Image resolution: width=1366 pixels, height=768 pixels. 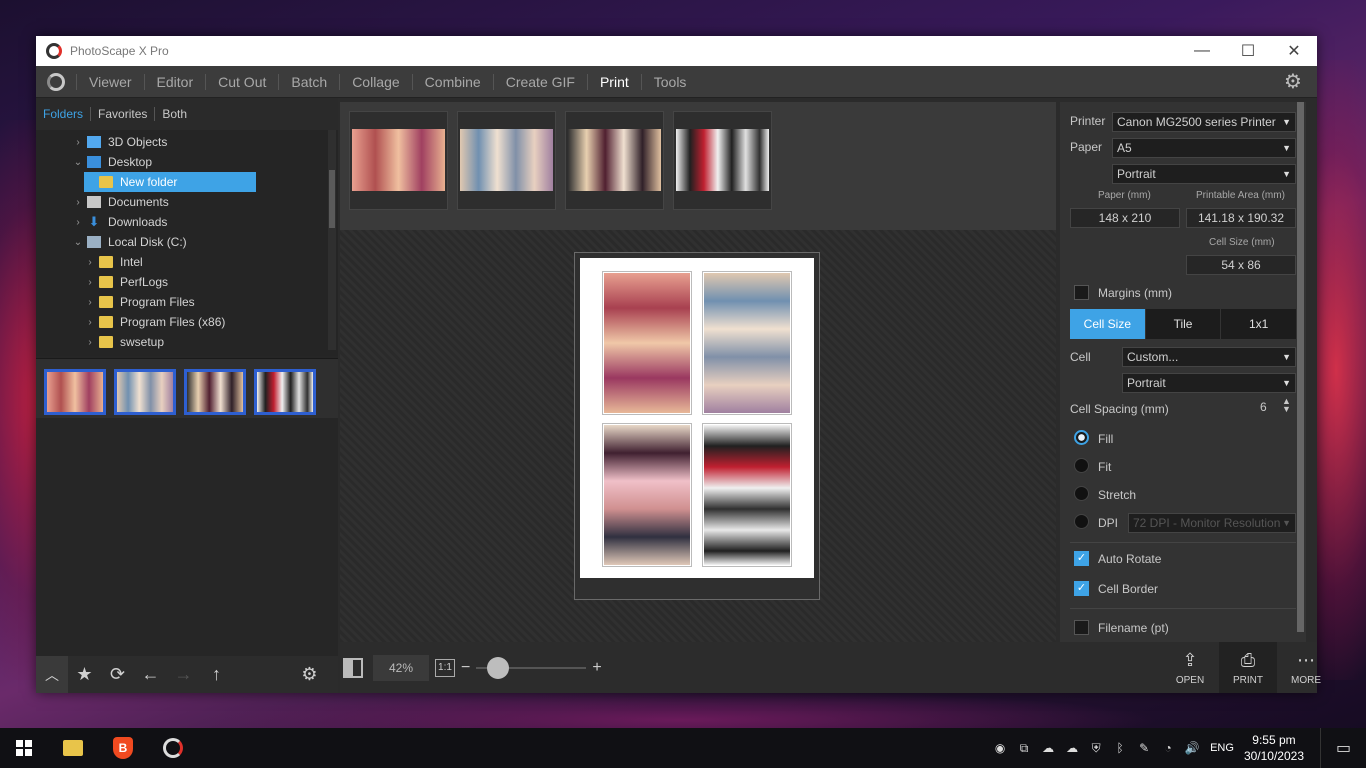 I want to click on menu-create-gif: Create GIF, so click(x=539, y=81).